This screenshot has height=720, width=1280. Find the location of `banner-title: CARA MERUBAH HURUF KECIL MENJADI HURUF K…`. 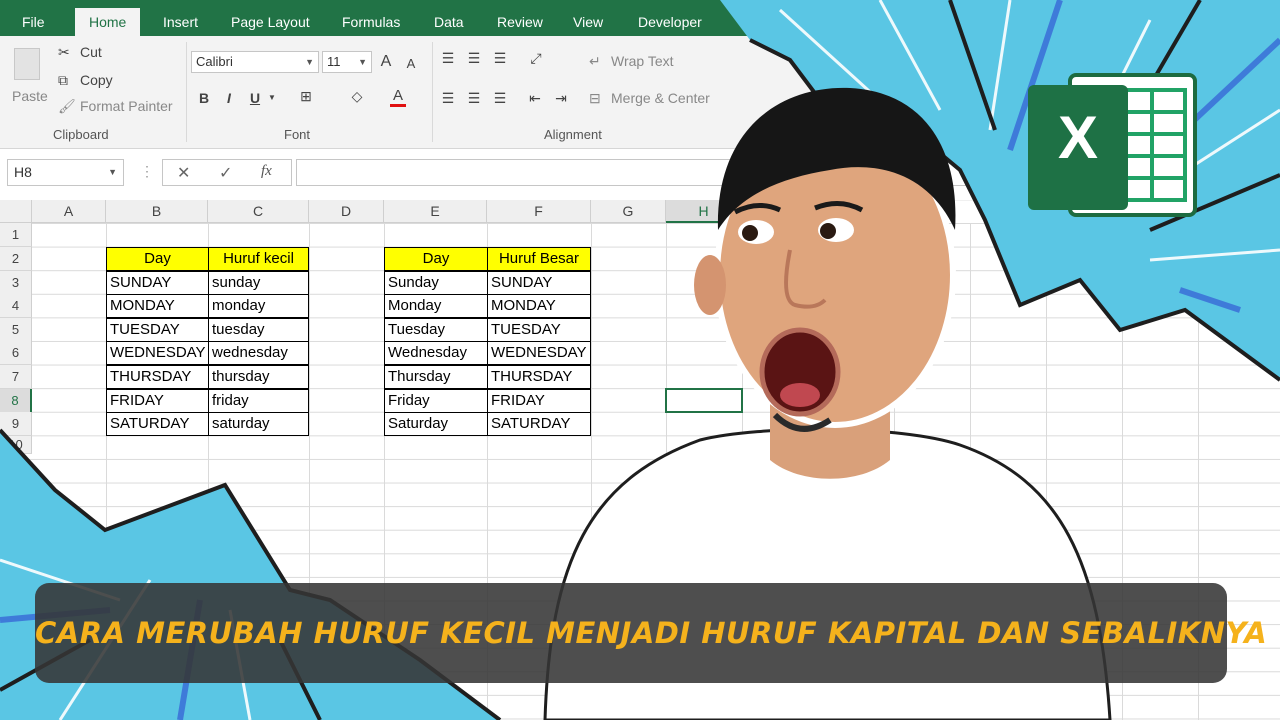

banner-title: CARA MERUBAH HURUF KECIL MENJADI HURUF K… is located at coordinates (651, 633).